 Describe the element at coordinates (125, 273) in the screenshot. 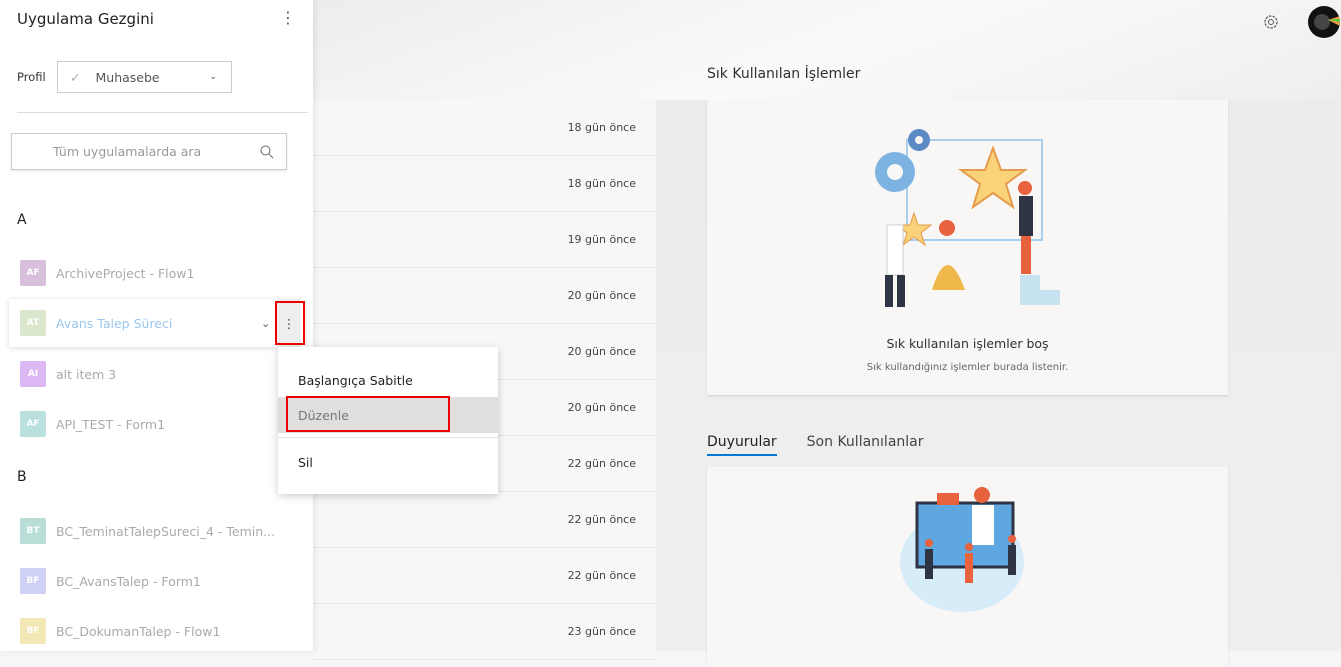

I see `app-label: ArchiveProject - Flow1` at that location.